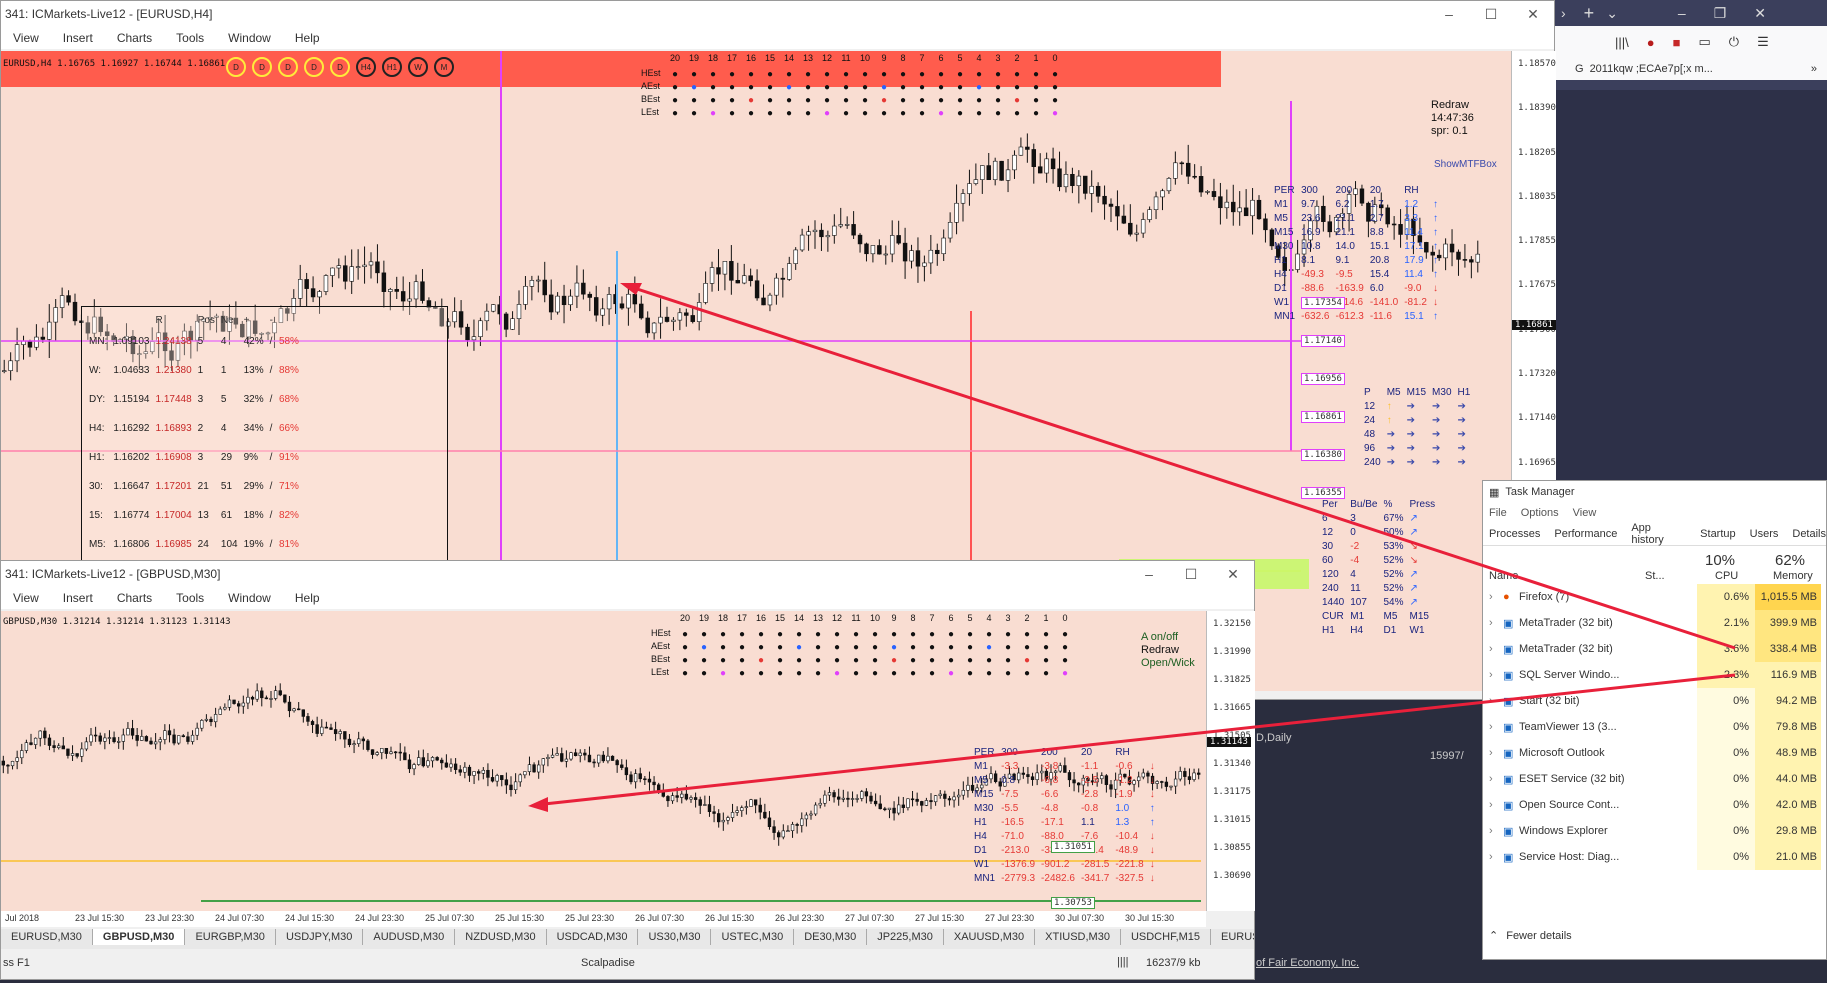 The width and height of the screenshot is (1827, 983). What do you see at coordinates (905, 937) in the screenshot?
I see `chart-tab: JP225,M30` at bounding box center [905, 937].